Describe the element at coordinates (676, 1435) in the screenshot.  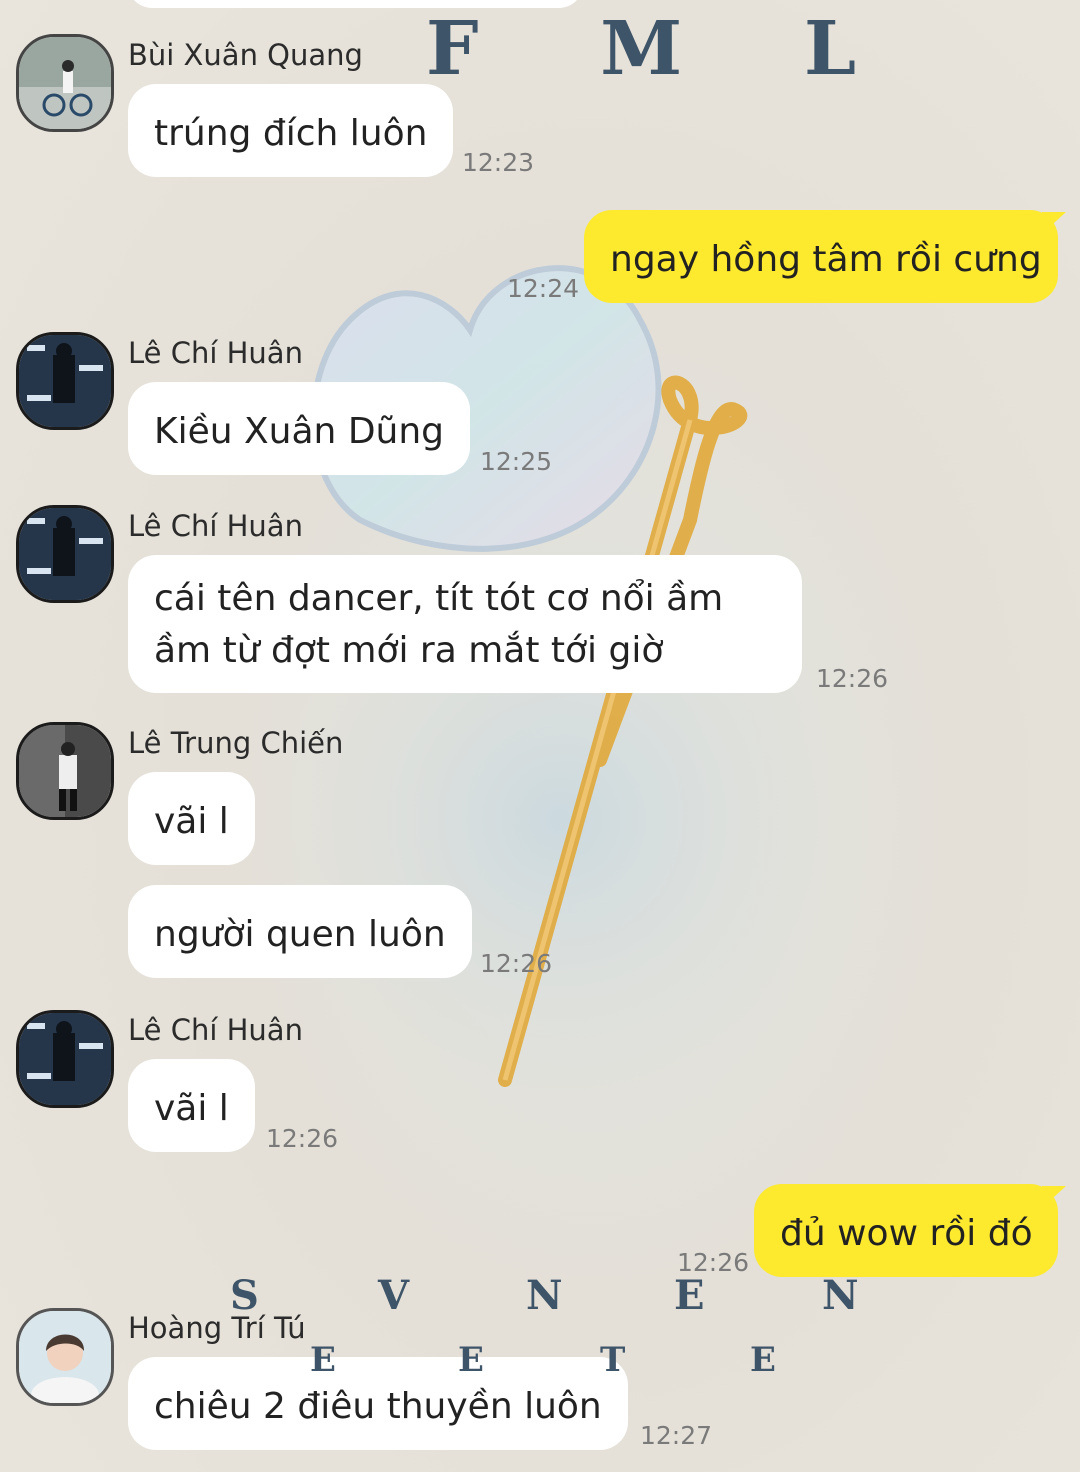
I see `message-time: 12:27` at that location.